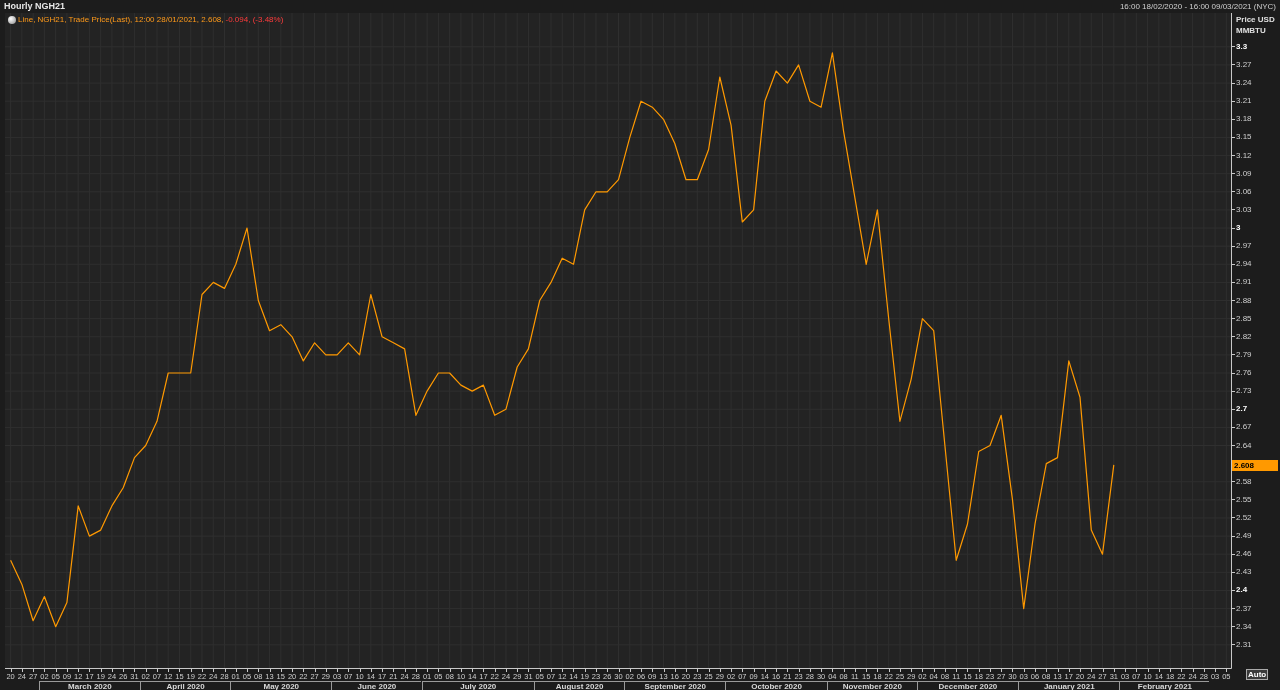  What do you see at coordinates (1242, 46) in the screenshot?
I see `y-axis-label: 3.3` at bounding box center [1242, 46].